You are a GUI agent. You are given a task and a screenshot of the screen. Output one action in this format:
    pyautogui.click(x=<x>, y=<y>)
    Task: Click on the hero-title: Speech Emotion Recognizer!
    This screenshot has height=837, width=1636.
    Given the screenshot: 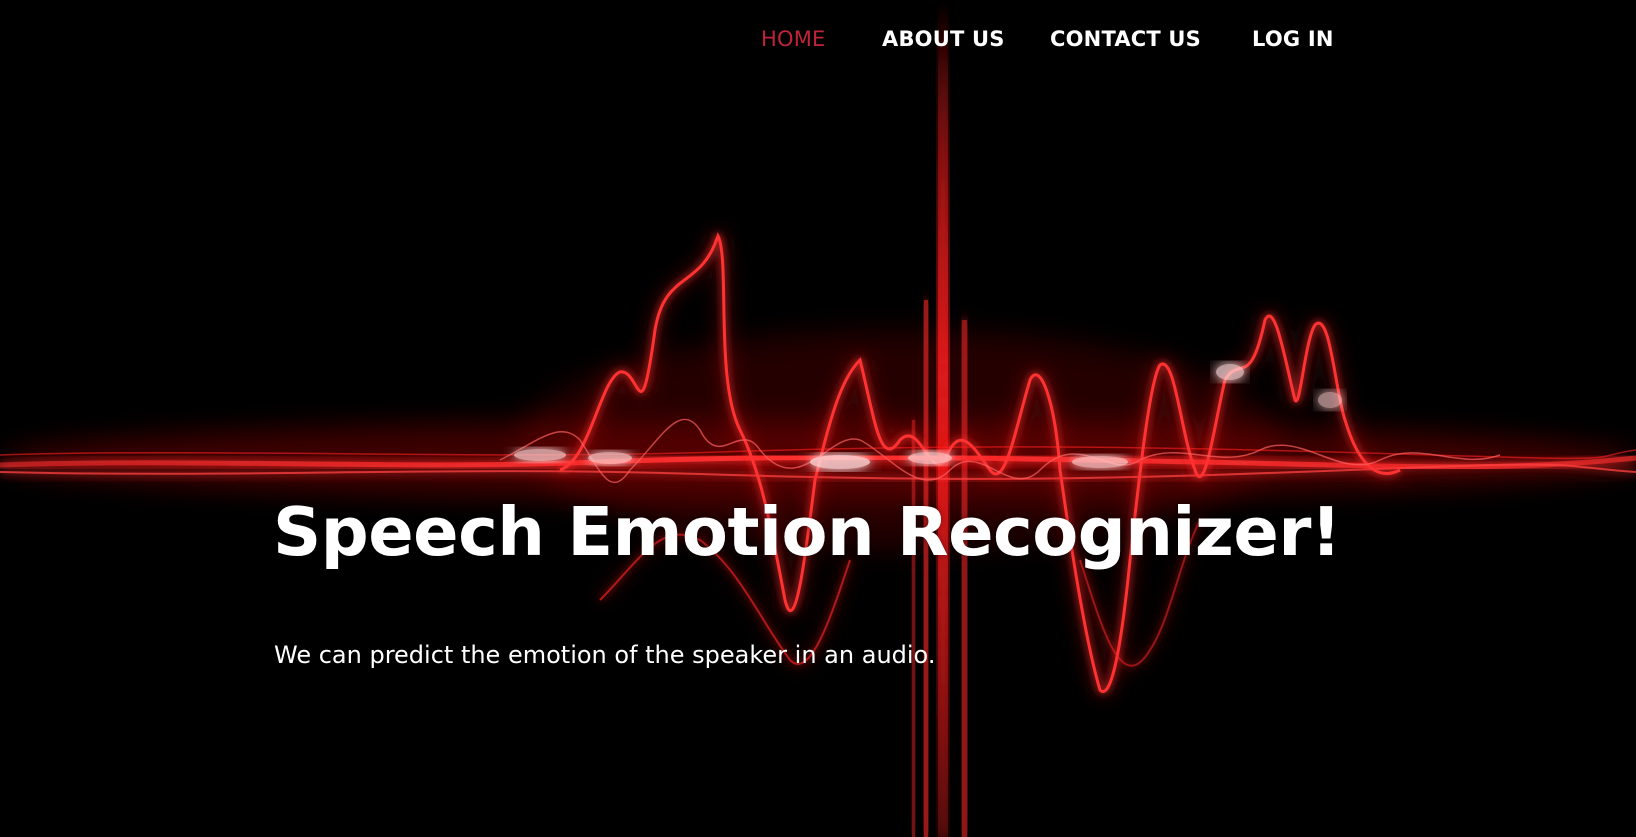 What is the action you would take?
    pyautogui.click(x=807, y=532)
    